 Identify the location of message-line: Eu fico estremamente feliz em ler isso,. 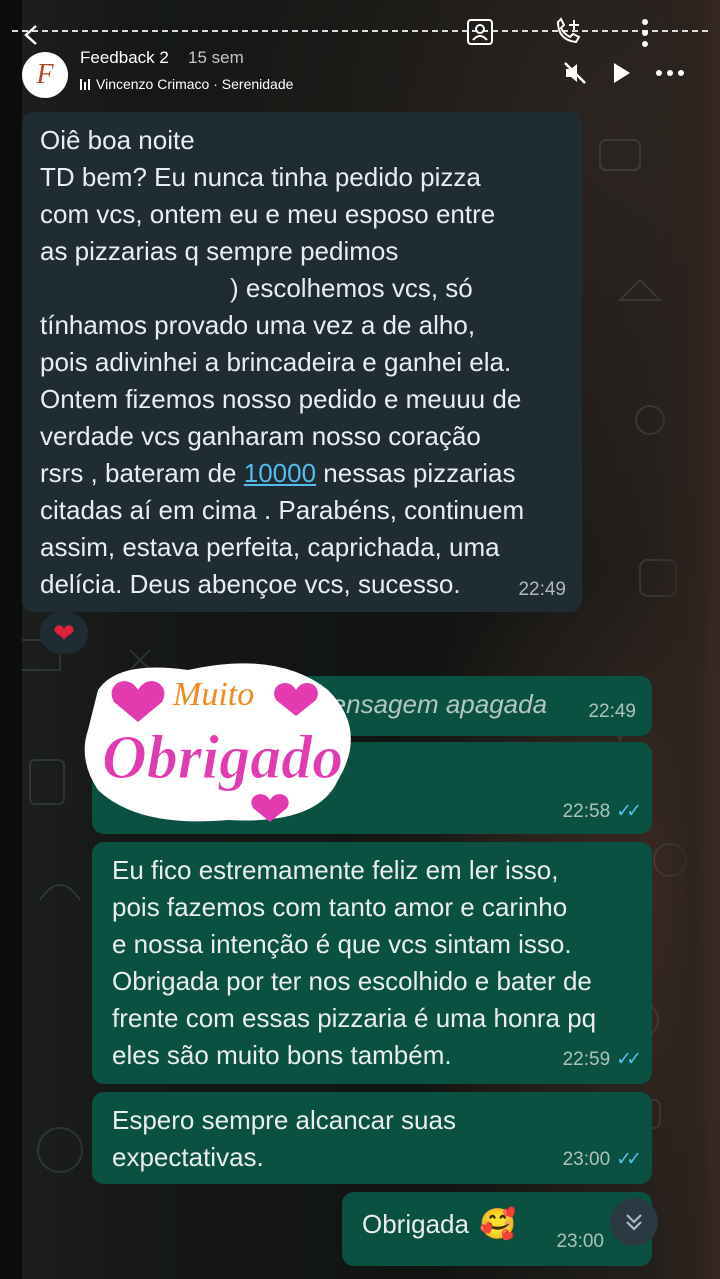
(335, 870).